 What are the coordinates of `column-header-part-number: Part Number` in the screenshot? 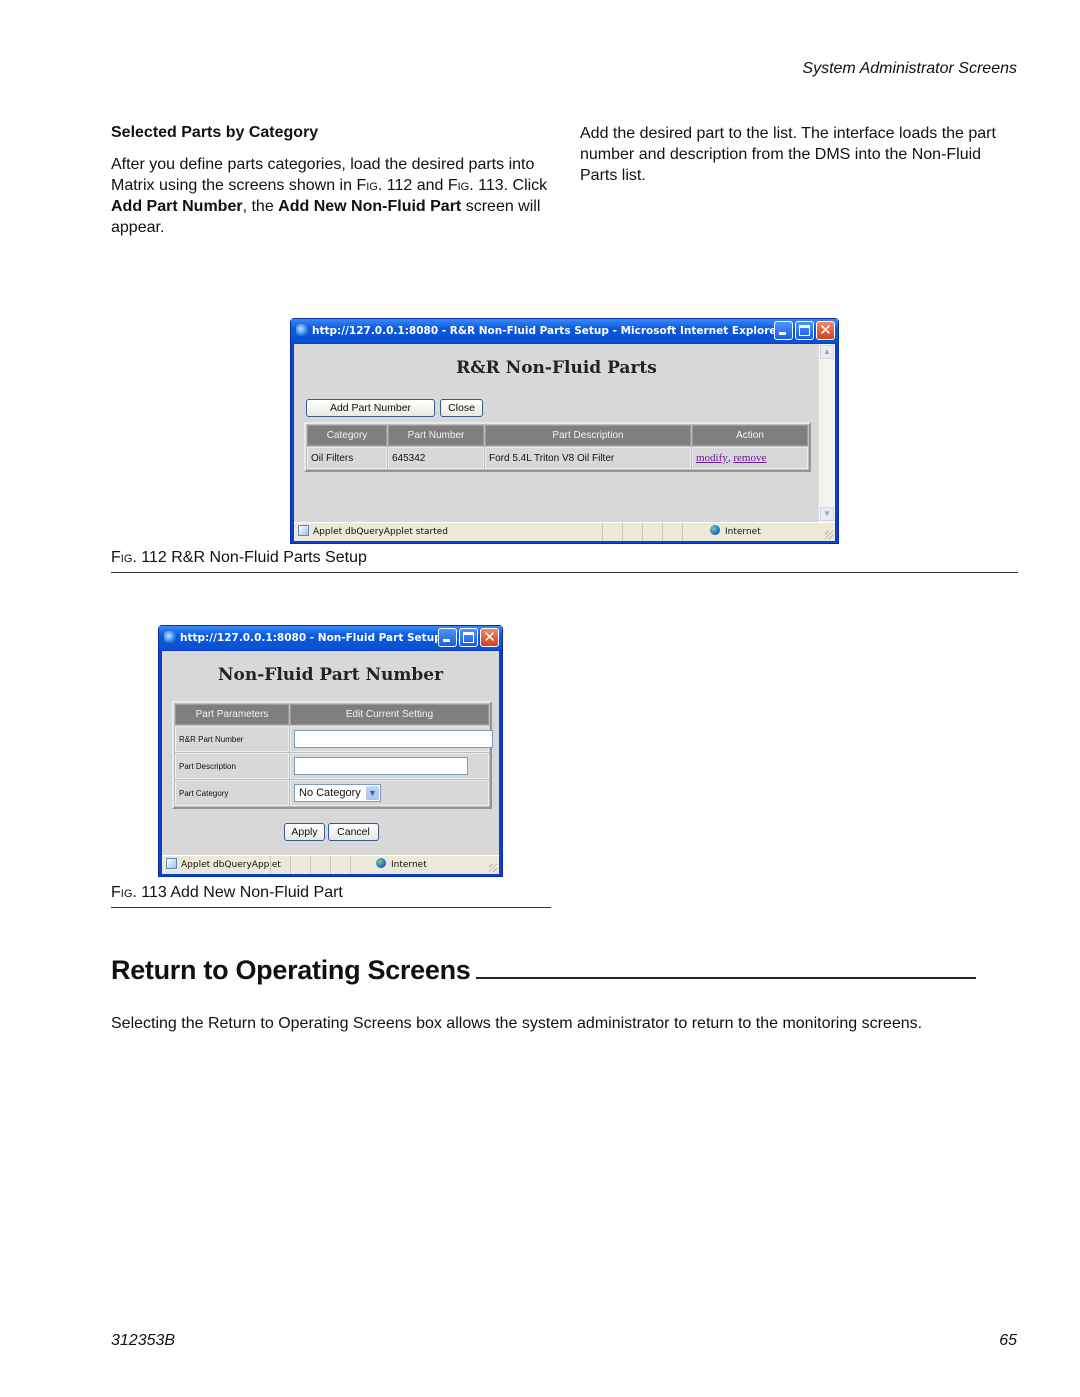 It's located at (436, 435).